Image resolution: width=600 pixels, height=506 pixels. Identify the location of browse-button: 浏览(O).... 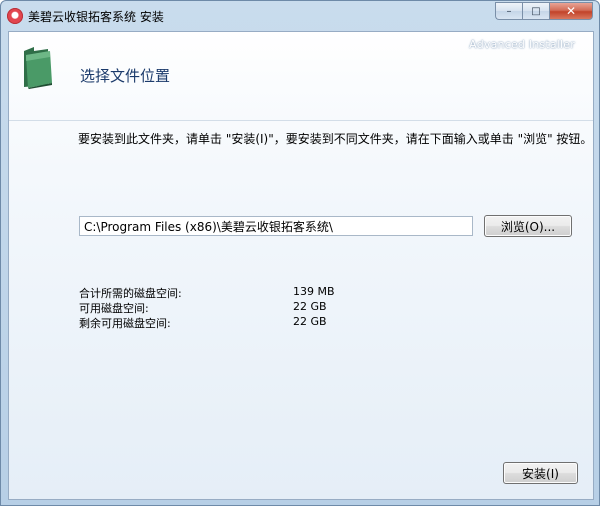
(528, 226).